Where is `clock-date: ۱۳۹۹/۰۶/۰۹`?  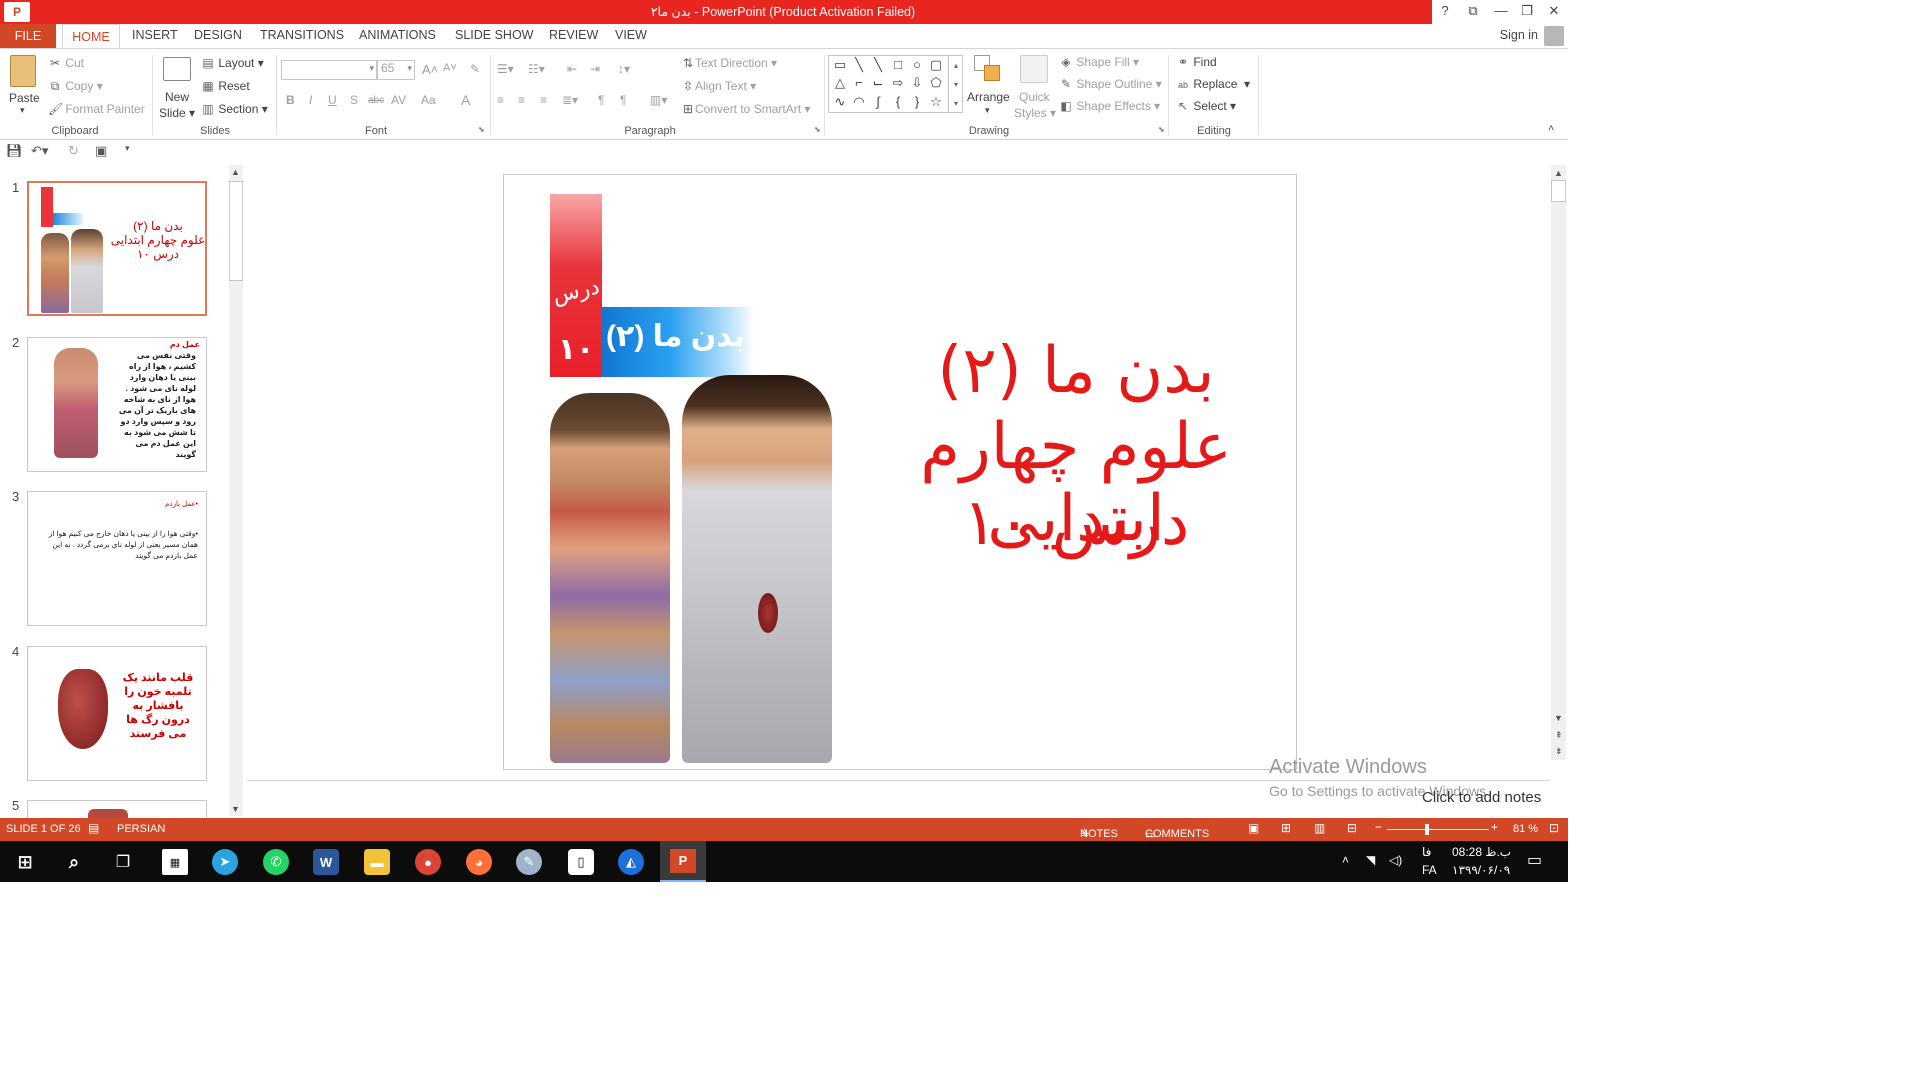
clock-date: ۱۳۹۹/۰۶/۰۹ is located at coordinates (1481, 870).